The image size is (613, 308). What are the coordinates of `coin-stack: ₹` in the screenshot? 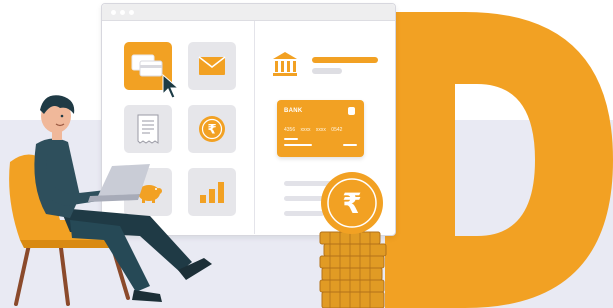 It's located at (353, 240).